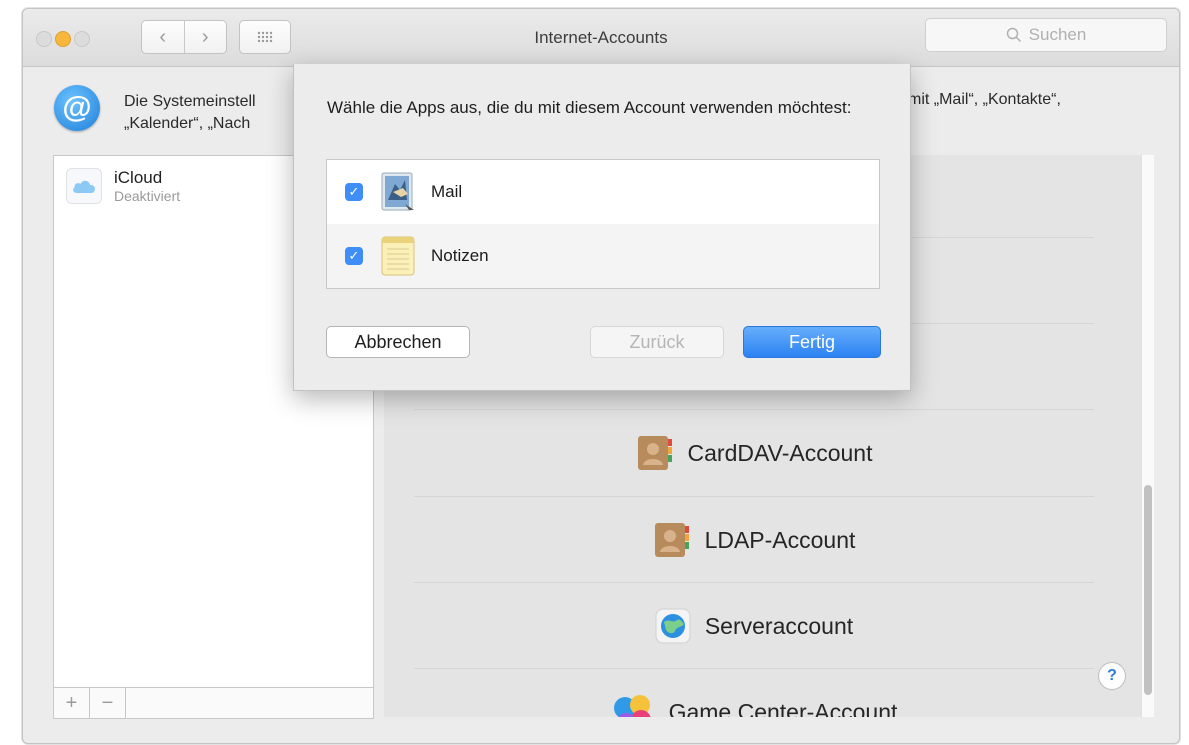  What do you see at coordinates (1013, 35) in the screenshot?
I see `search-icon` at bounding box center [1013, 35].